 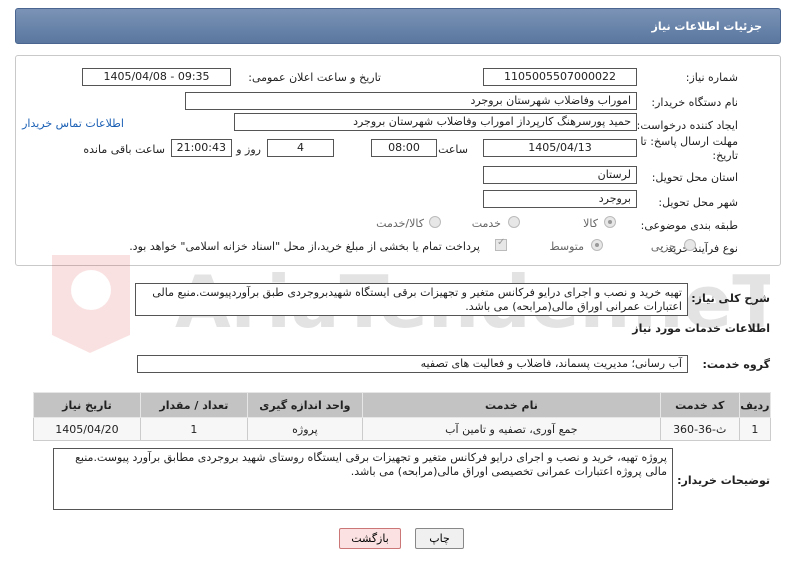 What do you see at coordinates (435, 222) in the screenshot?
I see `category-radio-both` at bounding box center [435, 222].